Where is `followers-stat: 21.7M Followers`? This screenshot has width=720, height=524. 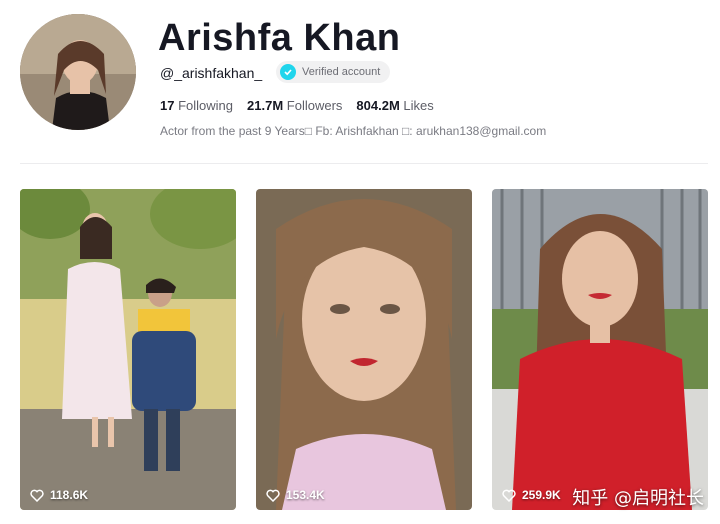
followers-stat: 21.7M Followers is located at coordinates (294, 105).